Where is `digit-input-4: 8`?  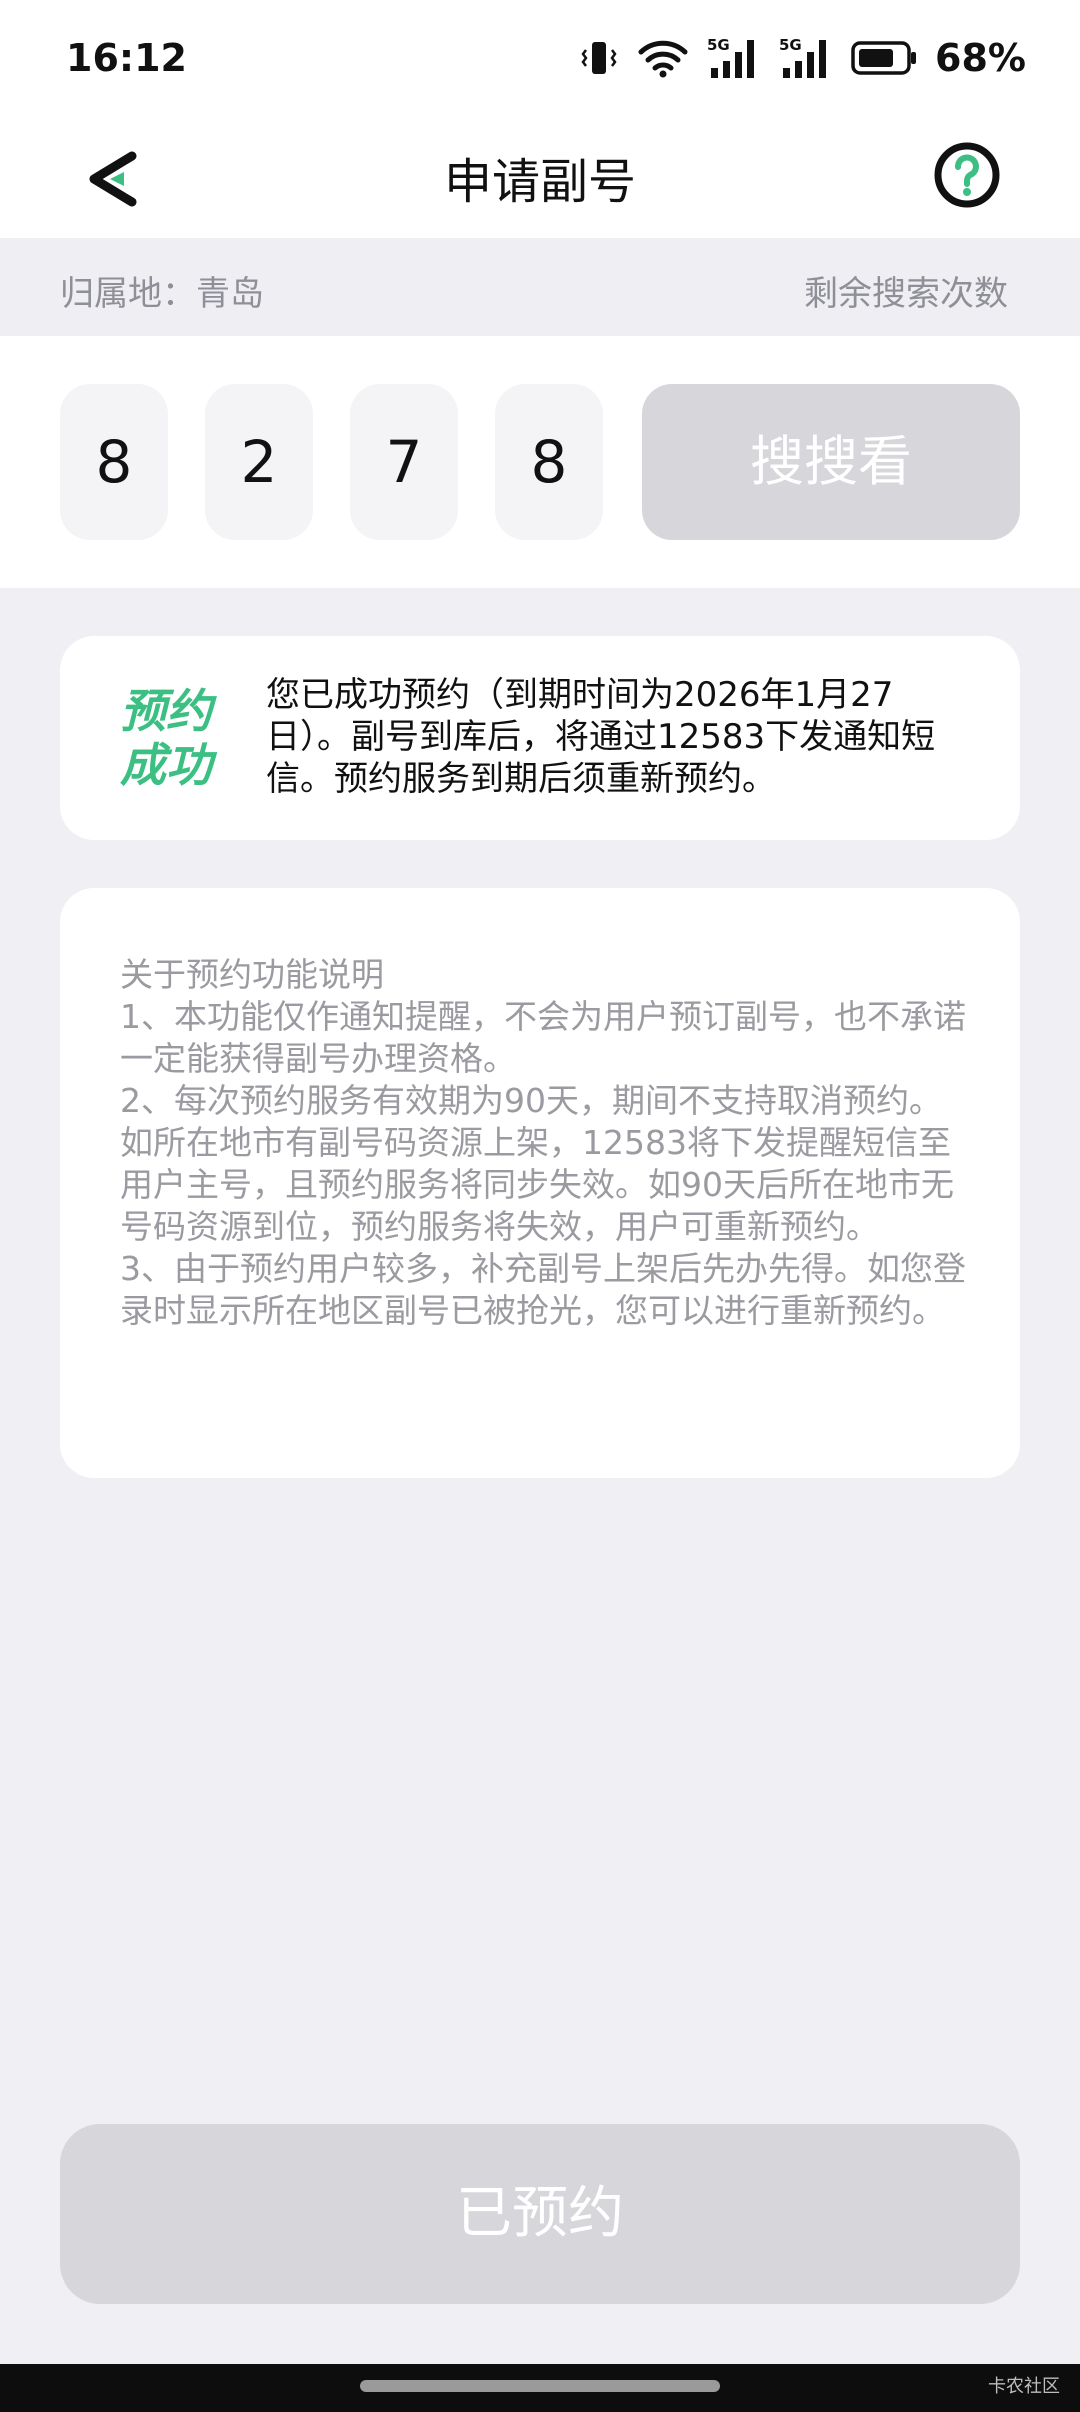 digit-input-4: 8 is located at coordinates (549, 462).